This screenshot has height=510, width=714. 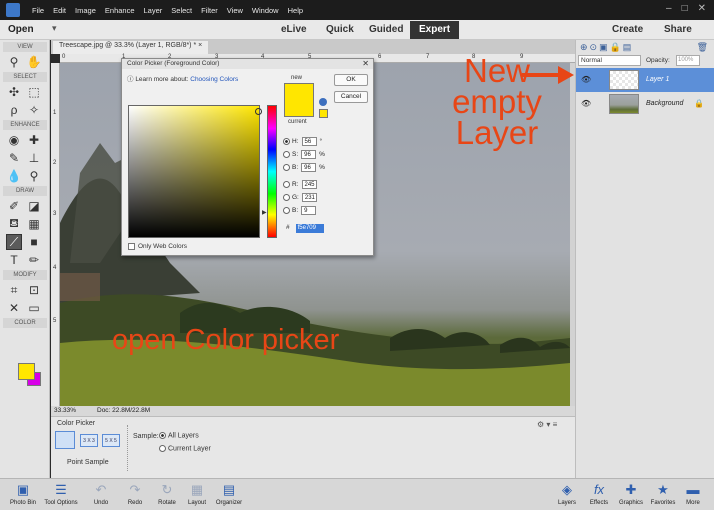 I want to click on pencil-tool-icon: ✏, so click(x=34, y=260).